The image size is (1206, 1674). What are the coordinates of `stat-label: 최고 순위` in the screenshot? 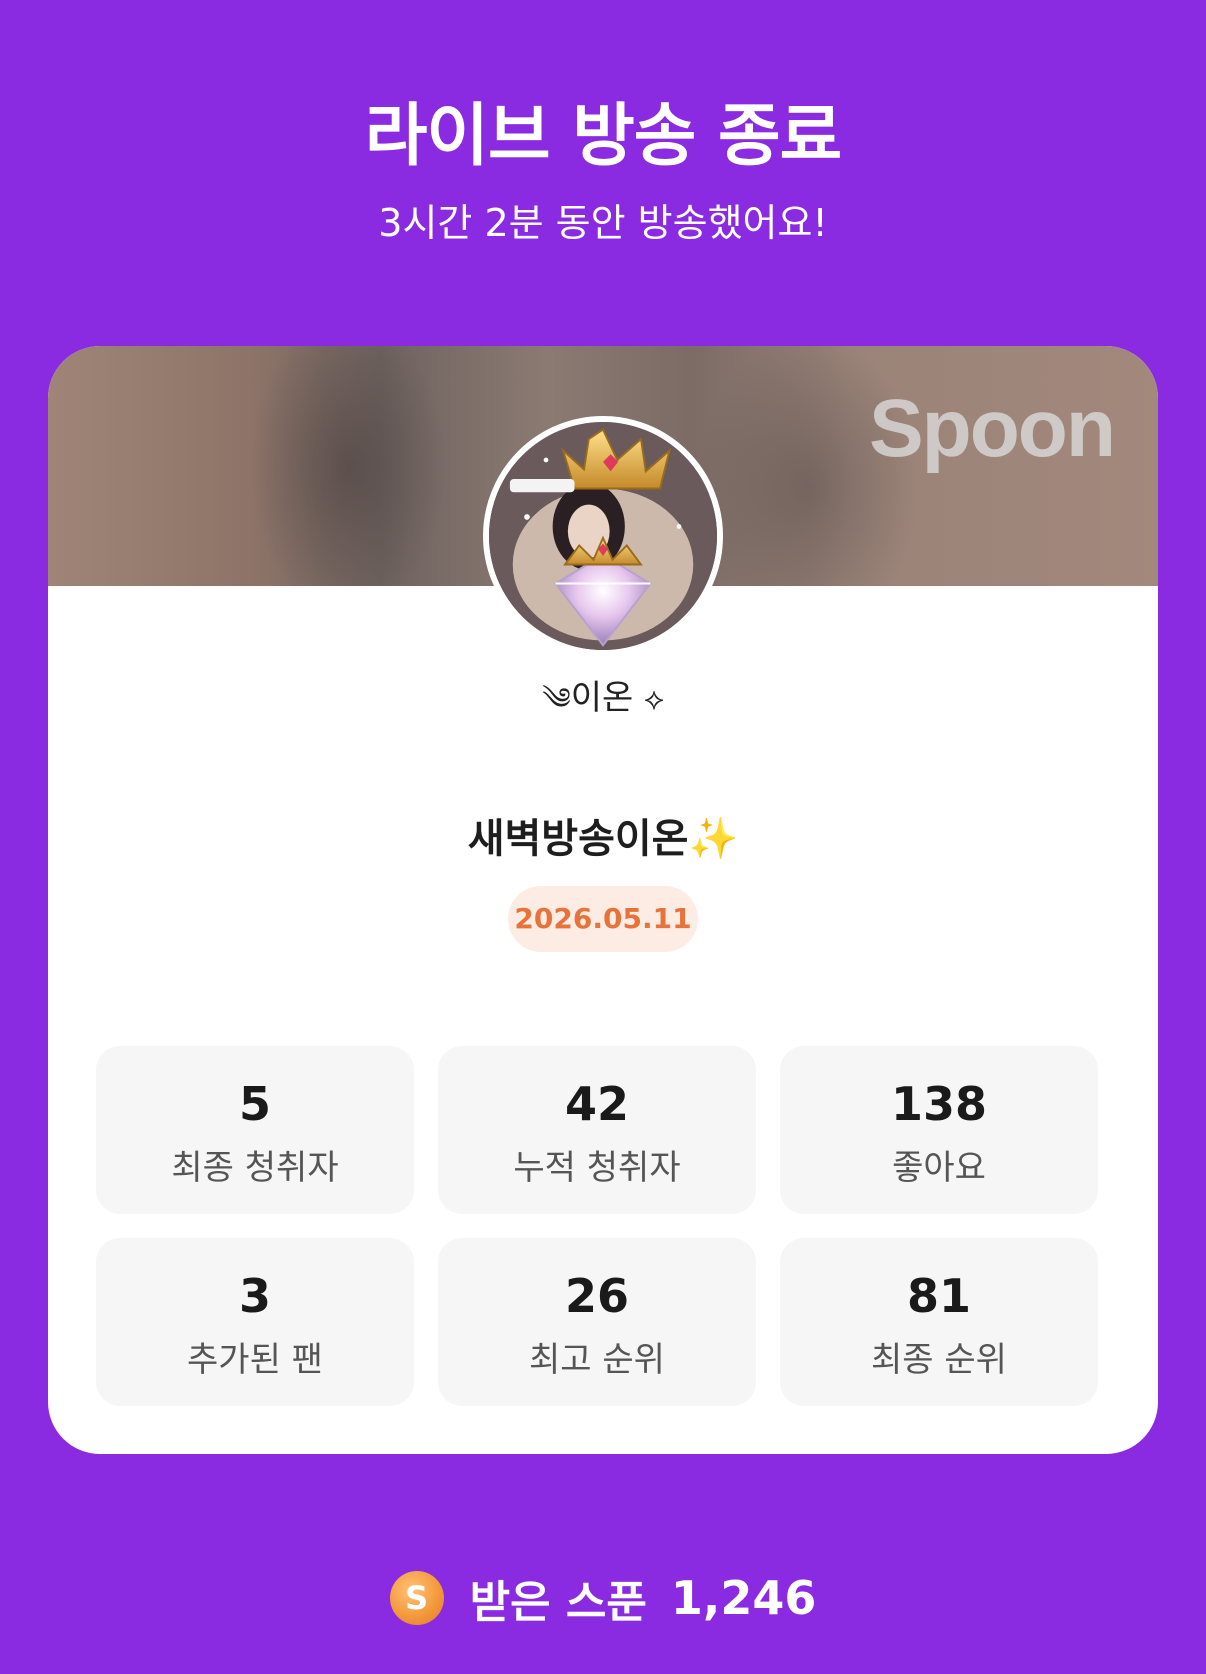 It's located at (597, 1360).